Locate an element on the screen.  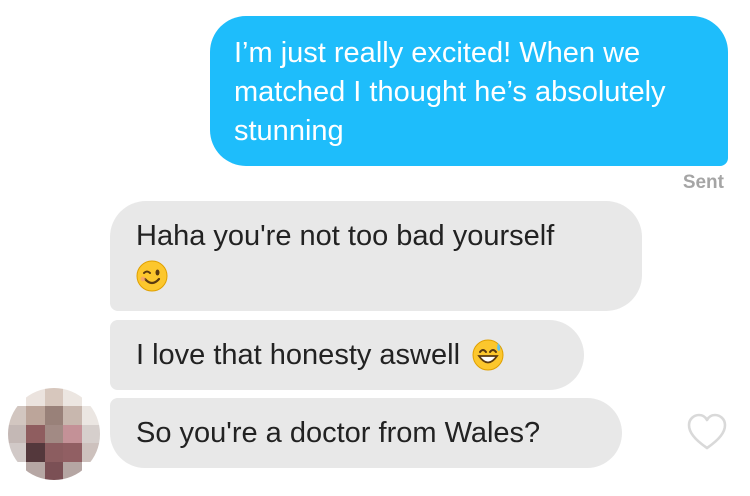
grinning-face-with-sweat-icon is located at coordinates (488, 355).